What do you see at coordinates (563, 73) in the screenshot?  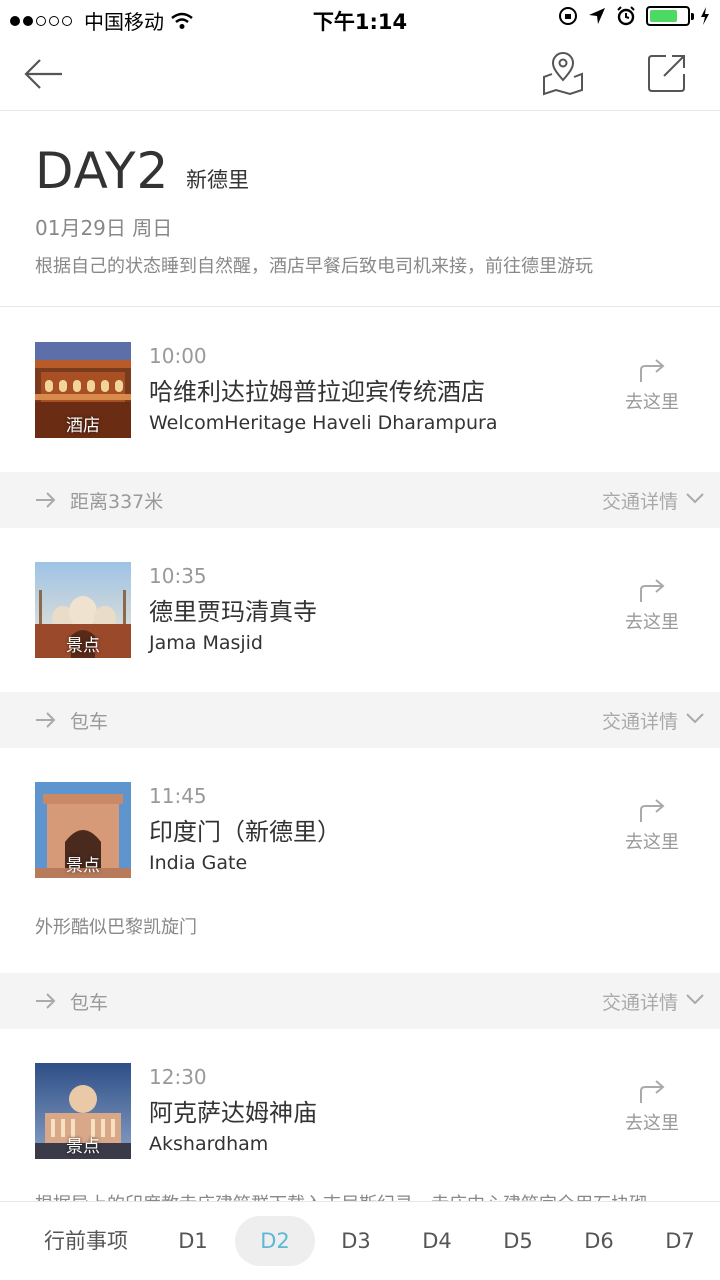 I see `map-pin-icon` at bounding box center [563, 73].